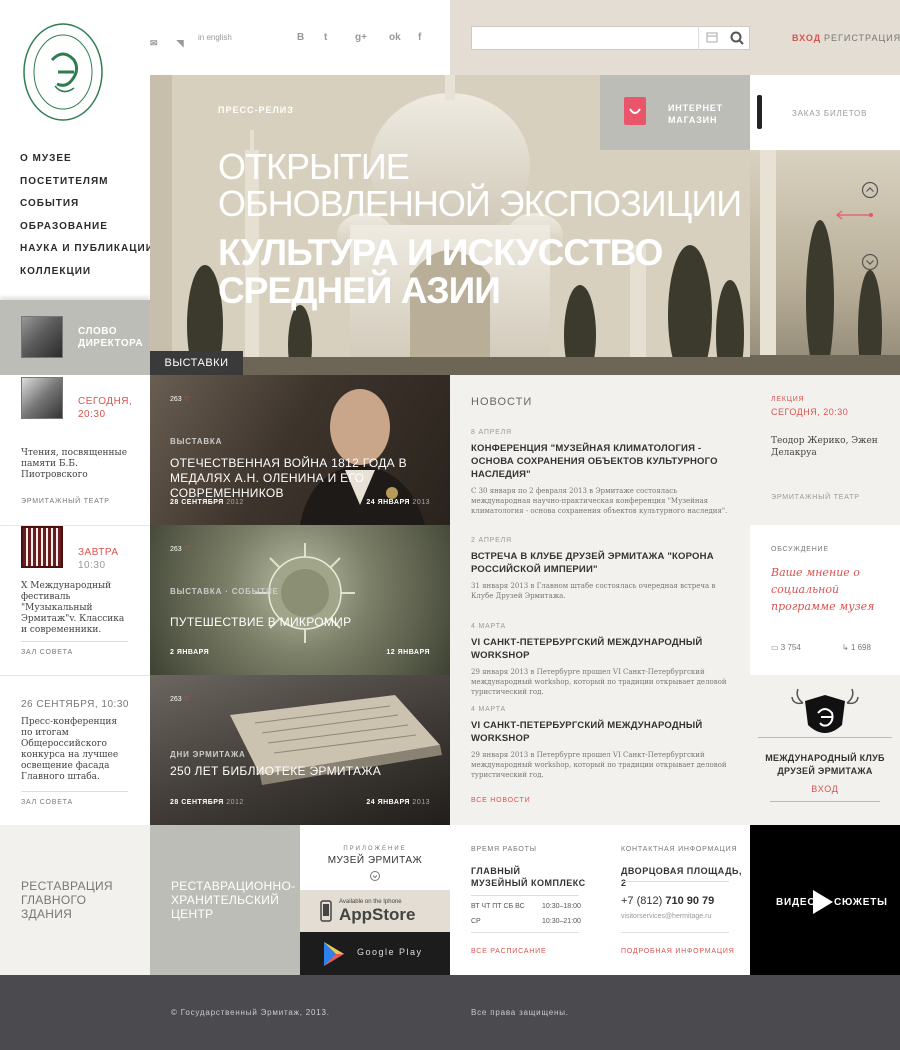 This screenshot has width=900, height=1050. Describe the element at coordinates (635, 111) in the screenshot. I see `shopping-bag-icon` at that location.